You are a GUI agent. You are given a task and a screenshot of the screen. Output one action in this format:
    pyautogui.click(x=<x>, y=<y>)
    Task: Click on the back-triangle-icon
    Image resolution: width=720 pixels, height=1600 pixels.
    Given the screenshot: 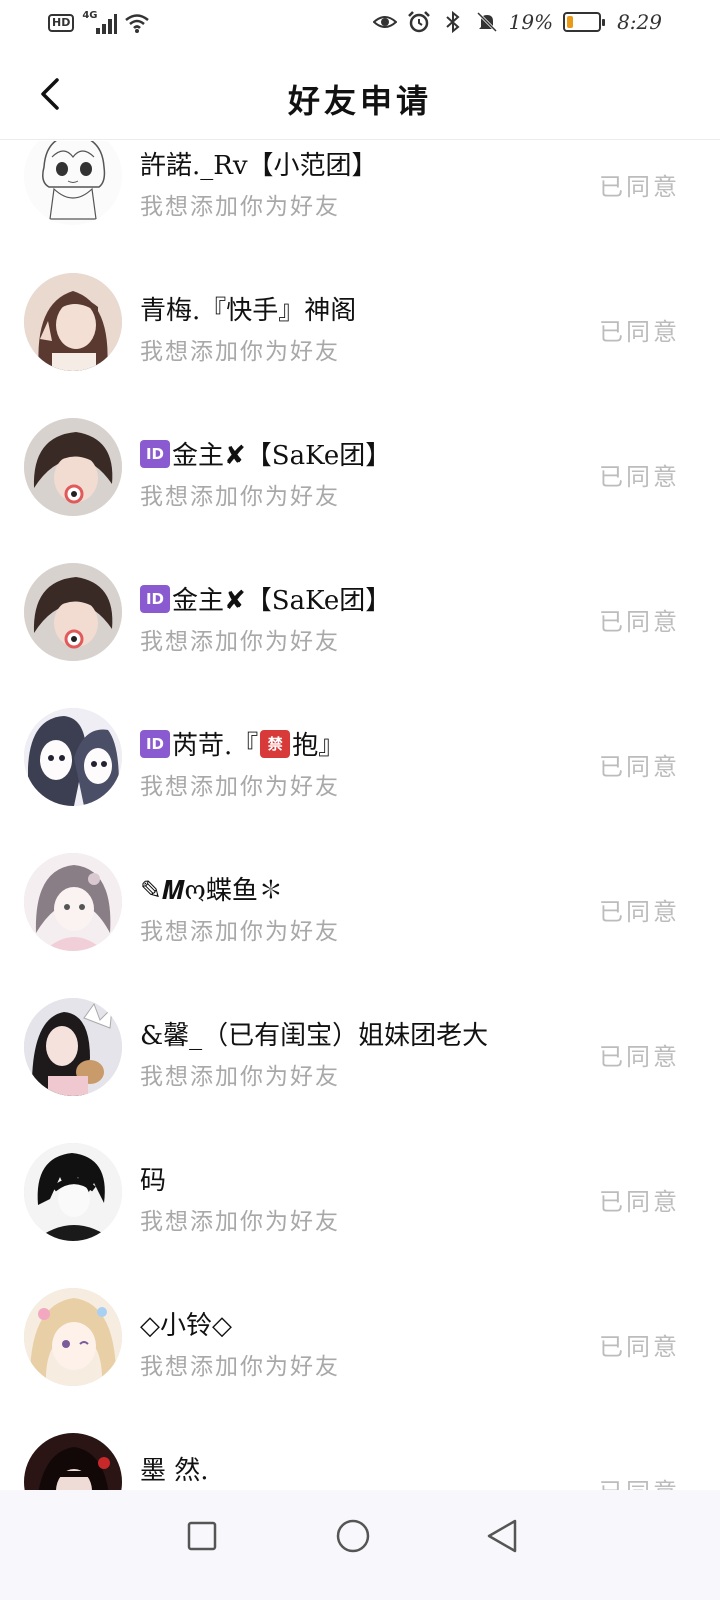 What is the action you would take?
    pyautogui.click(x=502, y=1536)
    